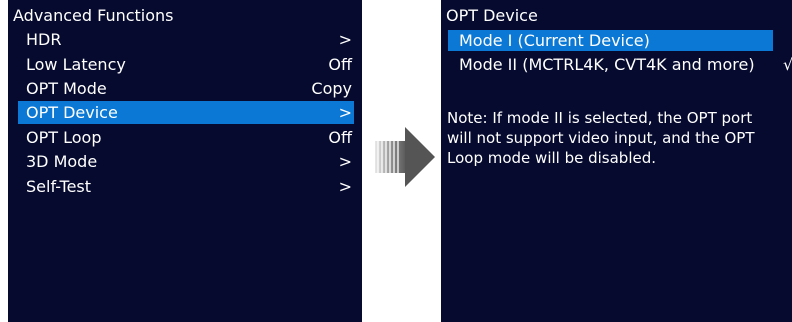  What do you see at coordinates (787, 64) in the screenshot?
I see `check-icon: √` at bounding box center [787, 64].